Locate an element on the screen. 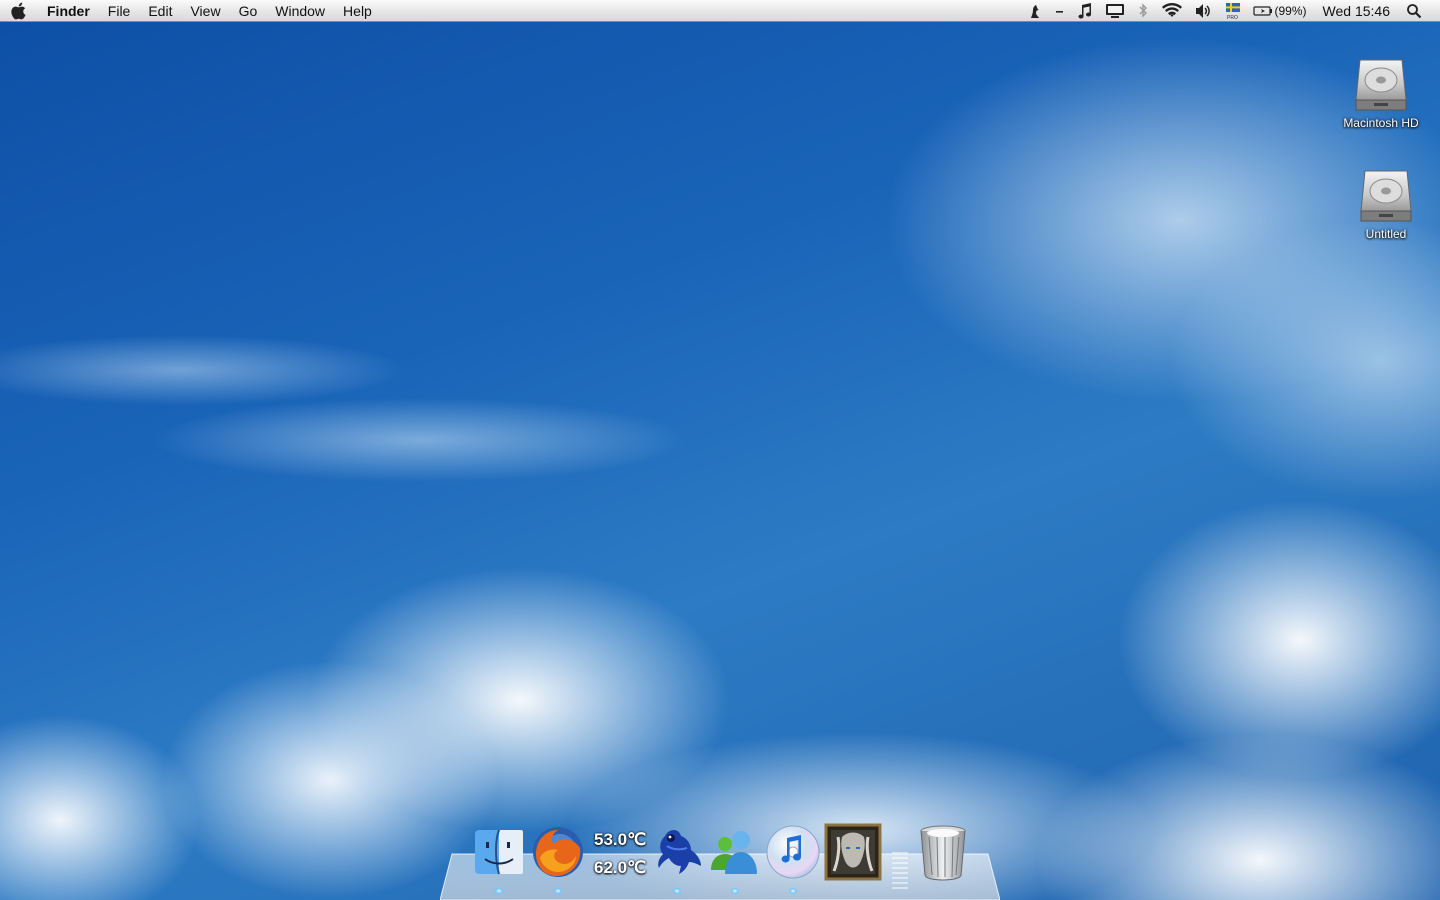 This screenshot has height=900, width=1440. itunes-icon is located at coordinates (793, 852).